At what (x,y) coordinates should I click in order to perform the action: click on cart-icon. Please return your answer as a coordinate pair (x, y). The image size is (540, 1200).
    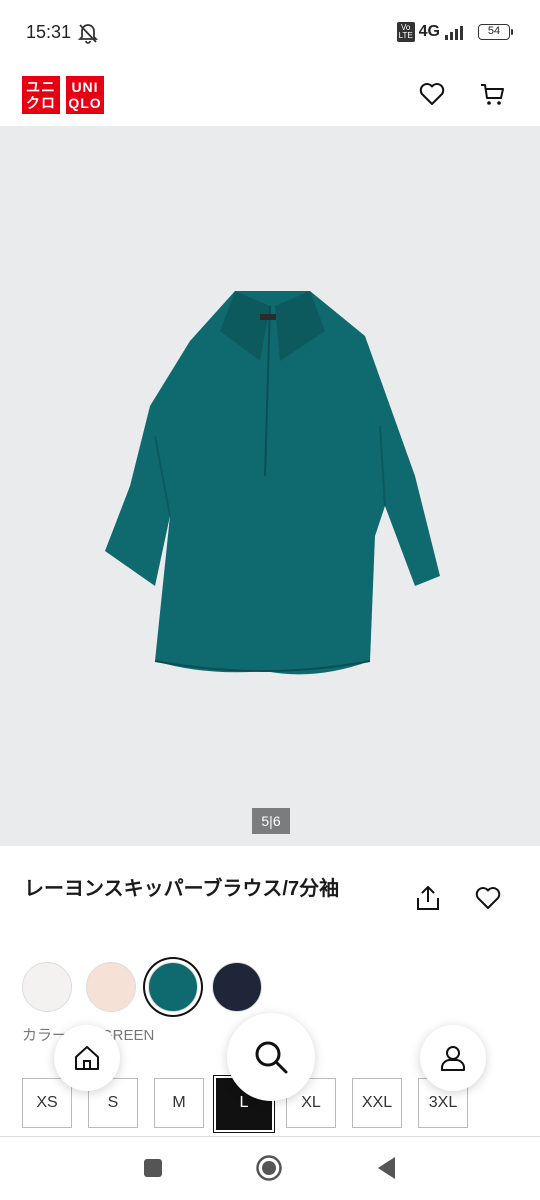
    Looking at the image, I should click on (492, 94).